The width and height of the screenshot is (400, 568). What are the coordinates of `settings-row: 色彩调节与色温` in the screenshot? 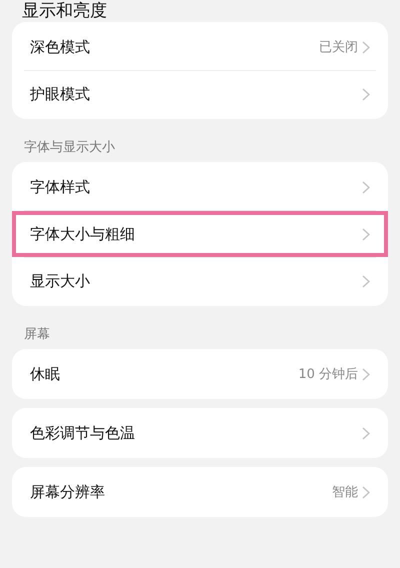 It's located at (200, 433).